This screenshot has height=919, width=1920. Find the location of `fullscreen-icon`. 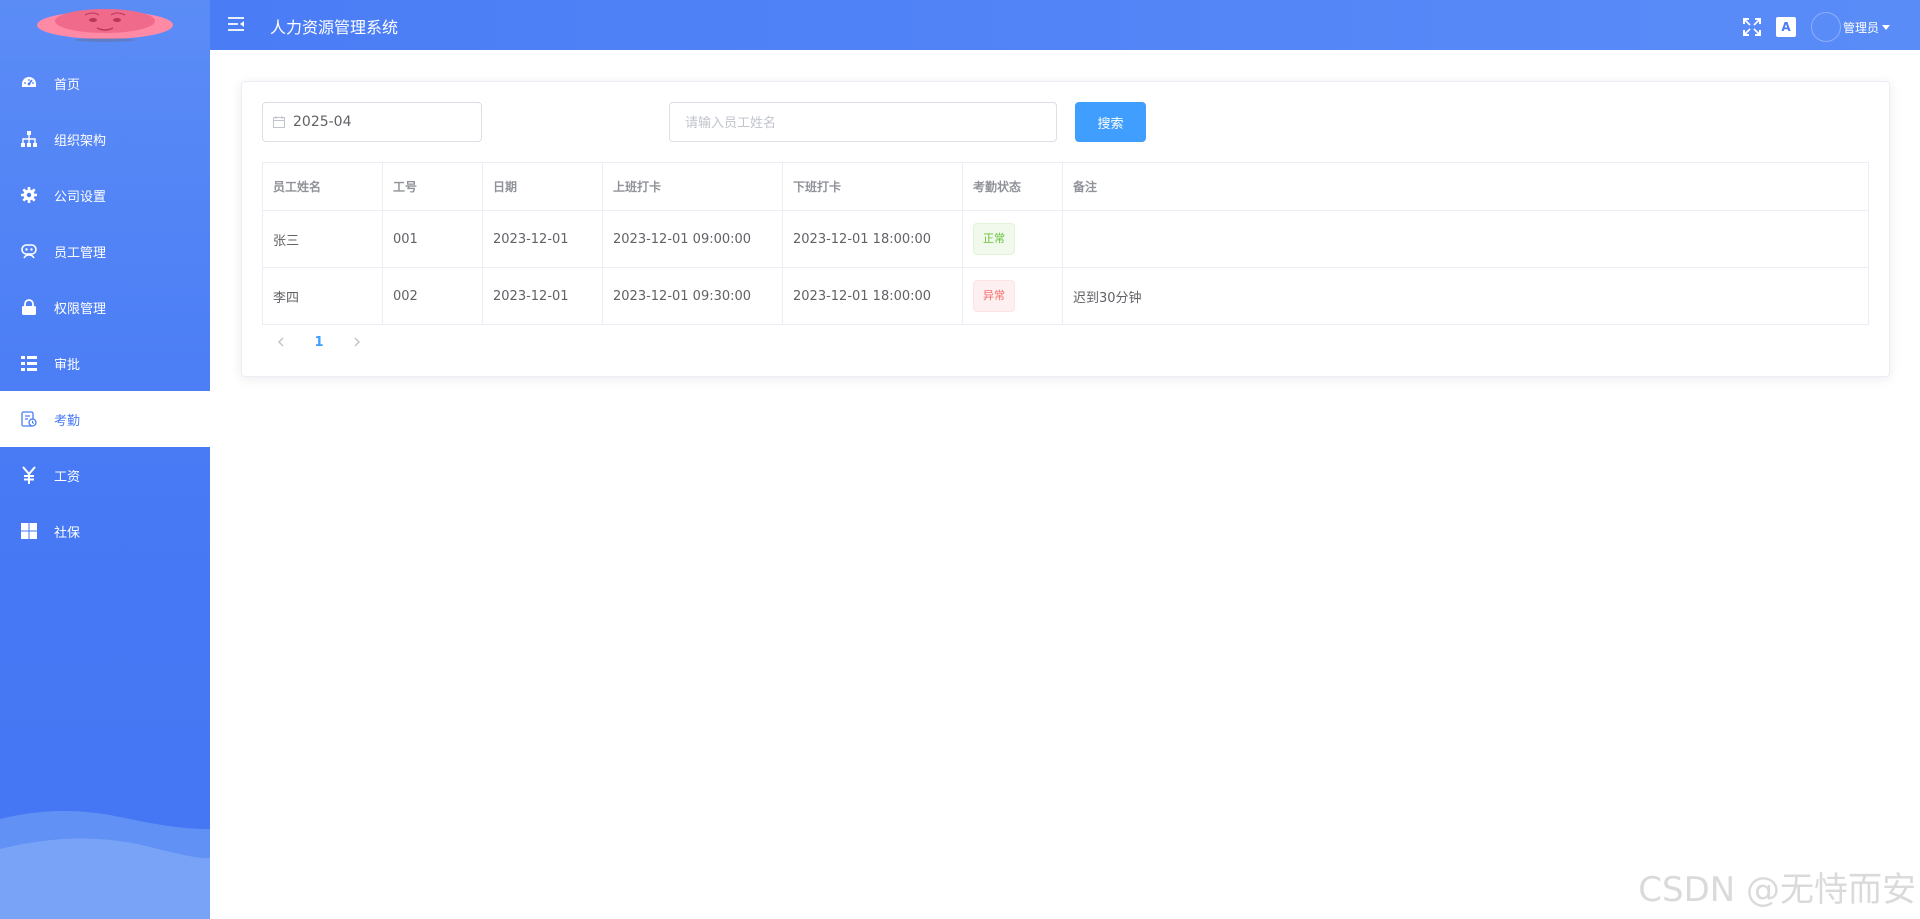

fullscreen-icon is located at coordinates (1752, 27).